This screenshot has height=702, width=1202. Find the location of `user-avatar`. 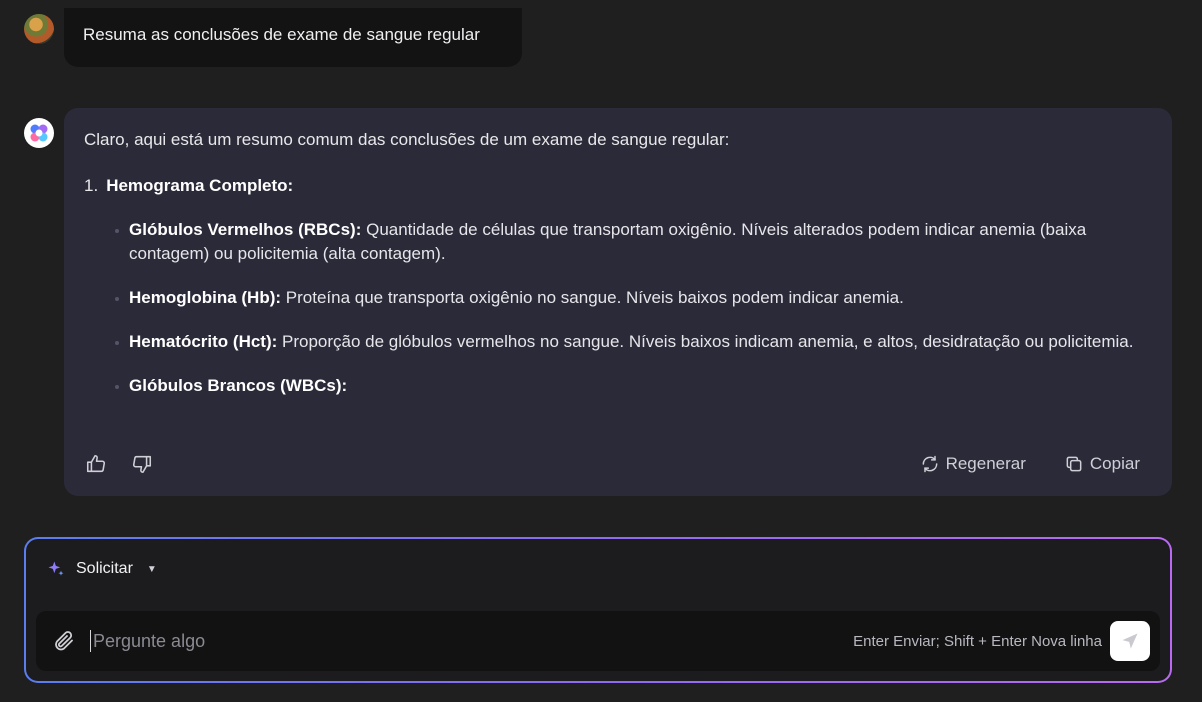

user-avatar is located at coordinates (39, 29).